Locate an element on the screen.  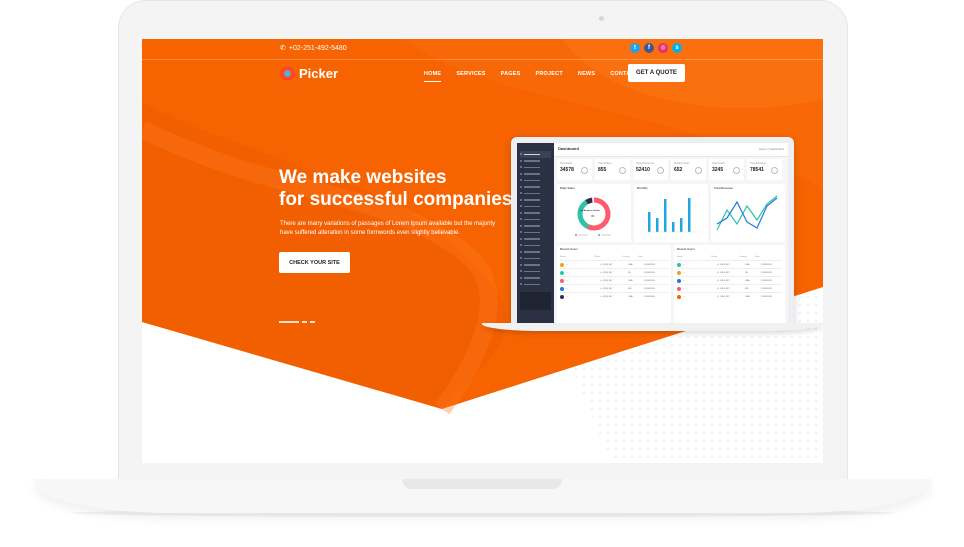
social-links: t f ◎ s is located at coordinates (656, 48).